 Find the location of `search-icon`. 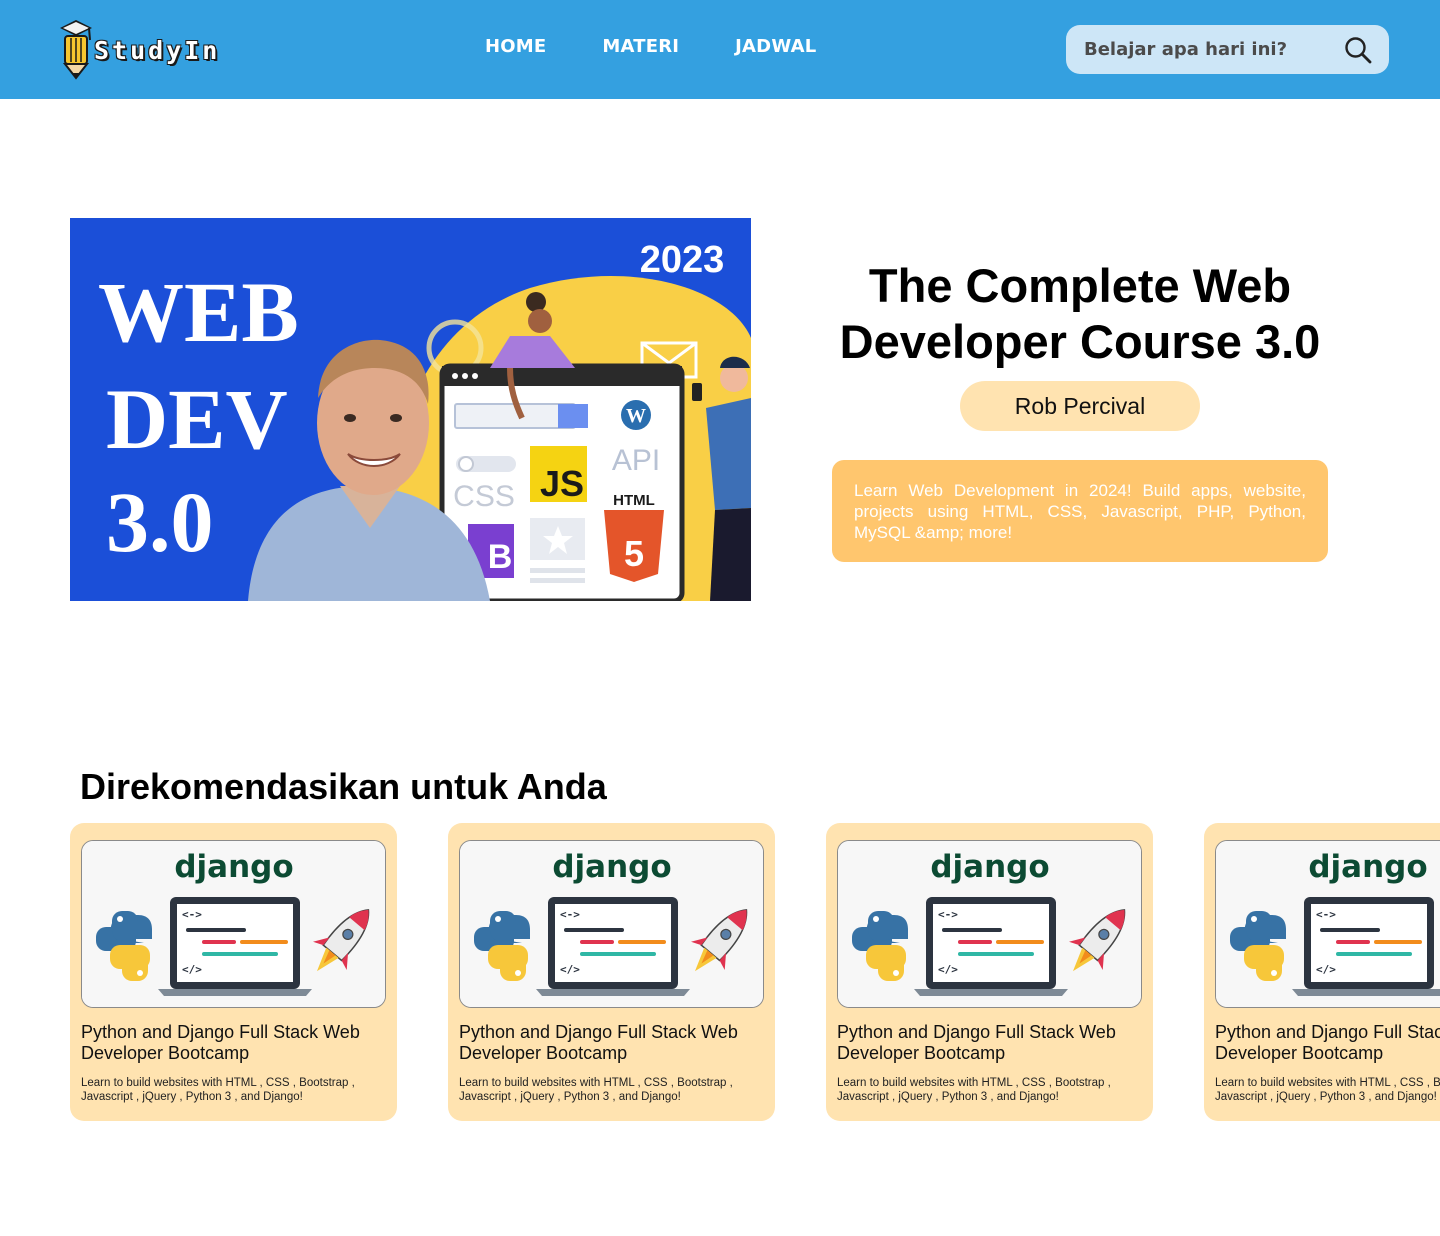

search-icon is located at coordinates (1358, 50).